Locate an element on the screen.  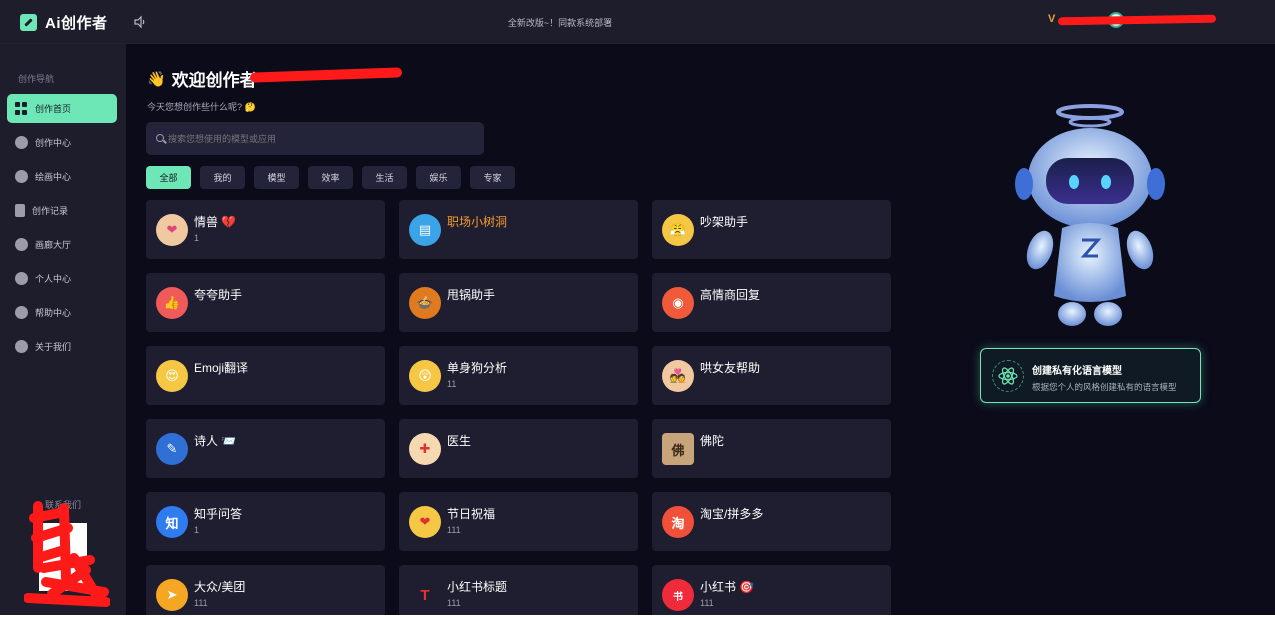
app-card: 😍 Emoji翻译 is located at coordinates (265, 375).